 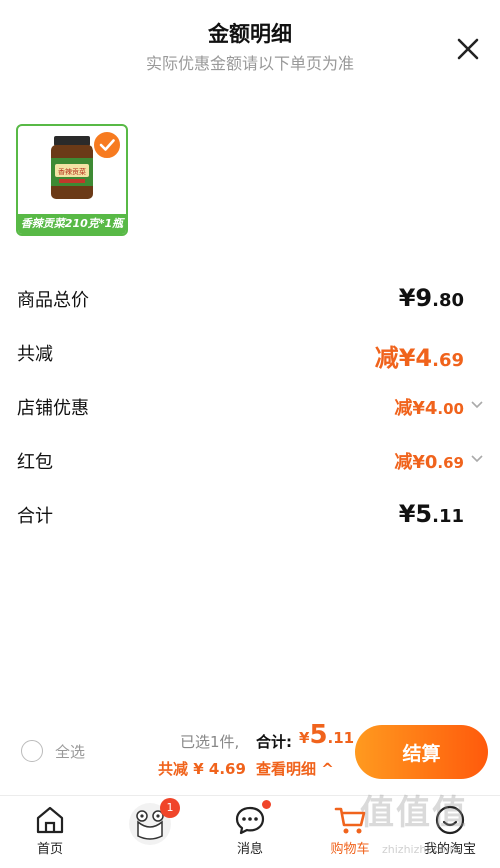 What do you see at coordinates (70, 751) in the screenshot?
I see `select-all-label: 全选` at bounding box center [70, 751].